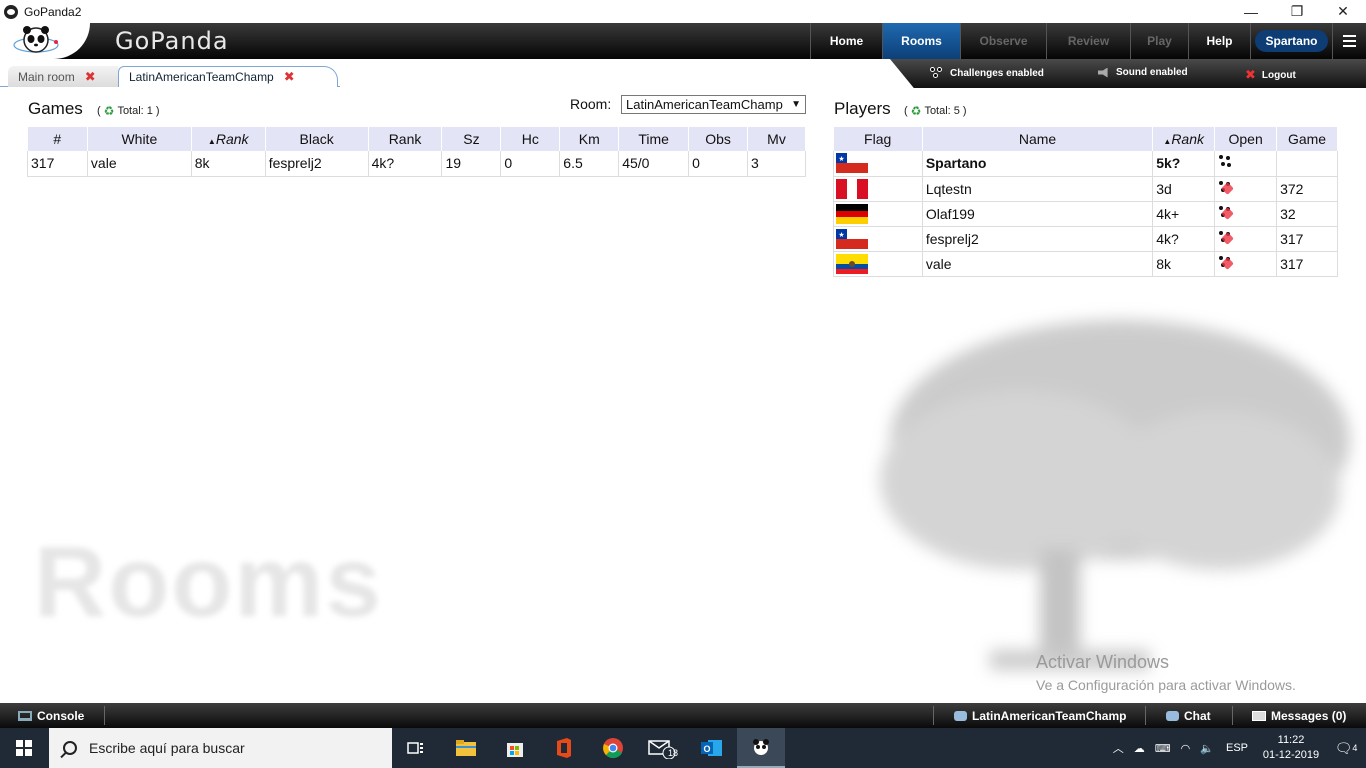 The image size is (1366, 768). I want to click on dropdown-arrow-icon: ▼, so click(796, 104).